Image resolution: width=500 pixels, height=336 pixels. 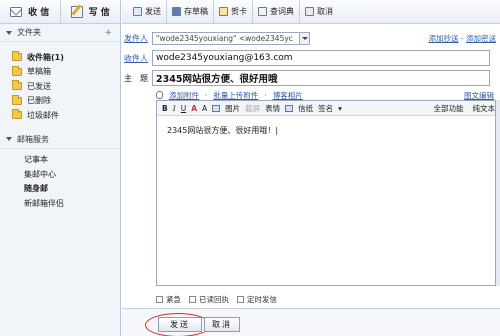 What do you see at coordinates (340, 108) in the screenshot?
I see `signature-caret-icon: ▾` at bounding box center [340, 108].